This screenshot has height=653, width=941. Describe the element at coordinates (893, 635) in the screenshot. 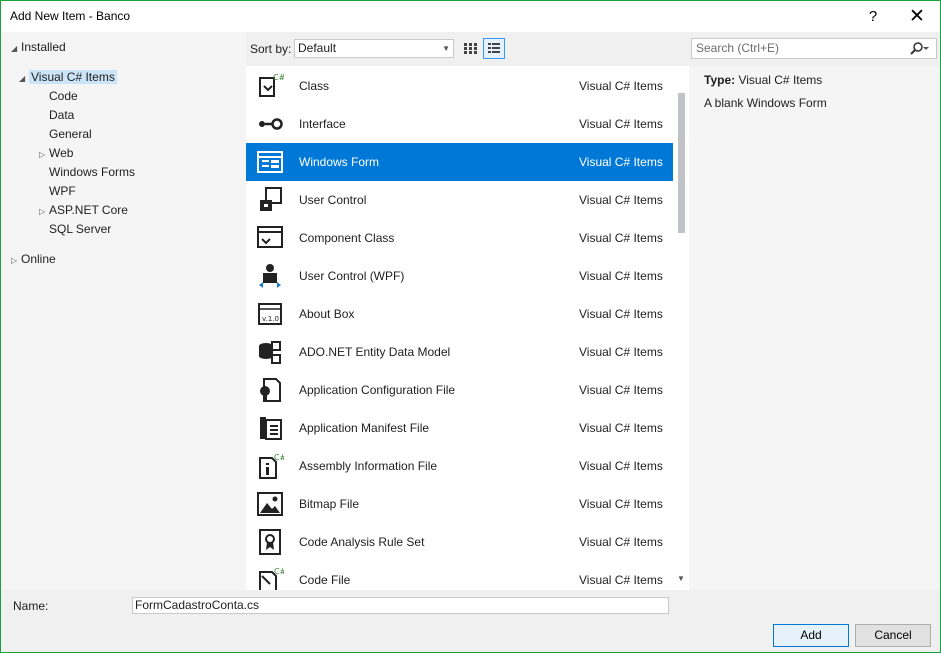

I see `cancel-button: Cancel` at that location.